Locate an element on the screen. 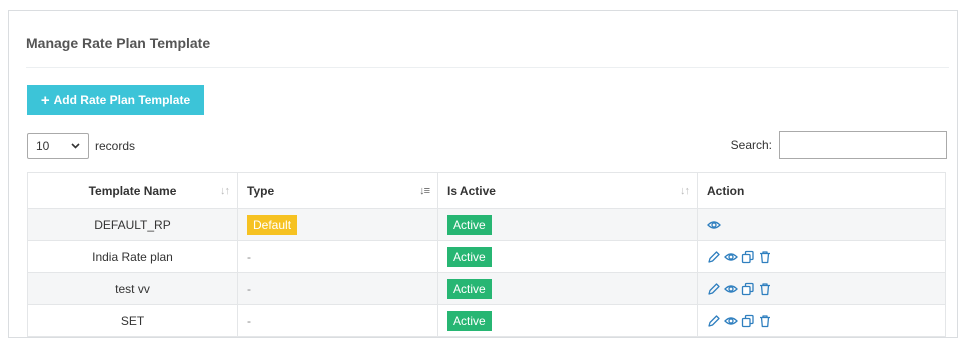 The height and width of the screenshot is (342, 962). records-label: records is located at coordinates (115, 146).